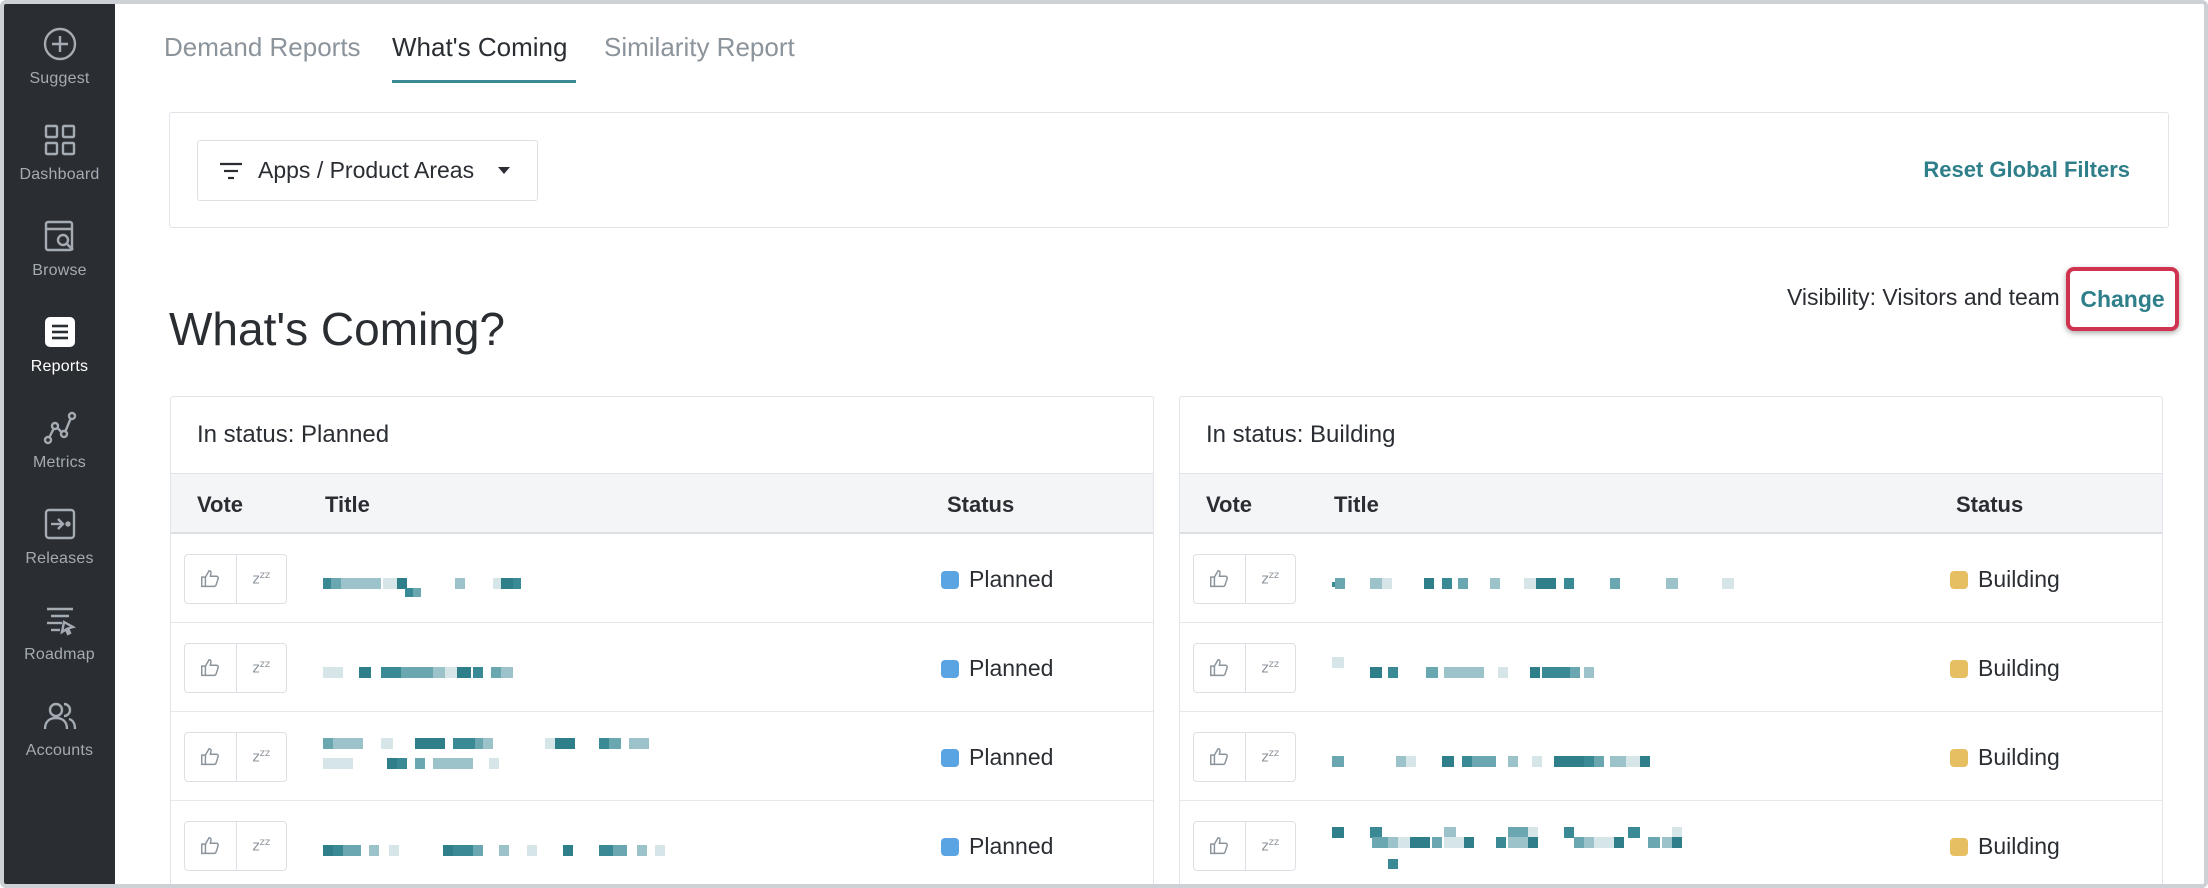  Describe the element at coordinates (60, 236) in the screenshot. I see `browse-search-icon` at that location.